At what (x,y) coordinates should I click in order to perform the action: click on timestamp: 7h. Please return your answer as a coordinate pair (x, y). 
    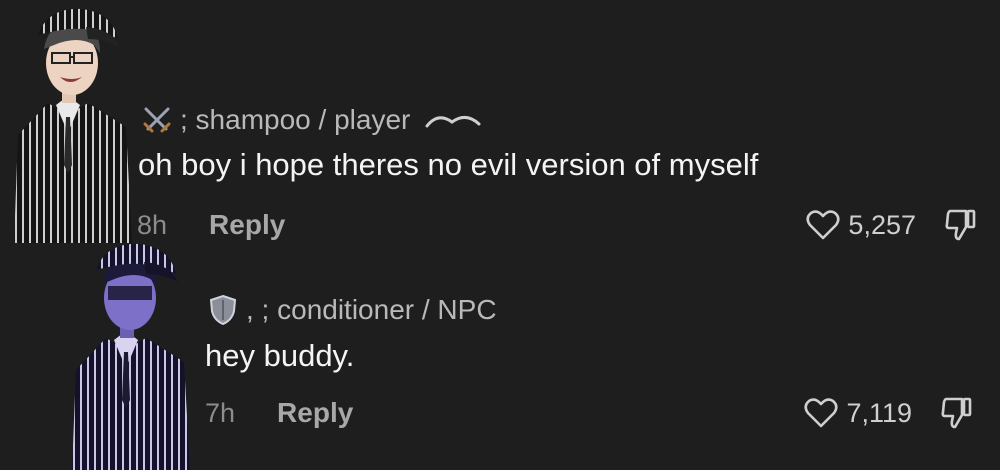
    Looking at the image, I should click on (220, 412).